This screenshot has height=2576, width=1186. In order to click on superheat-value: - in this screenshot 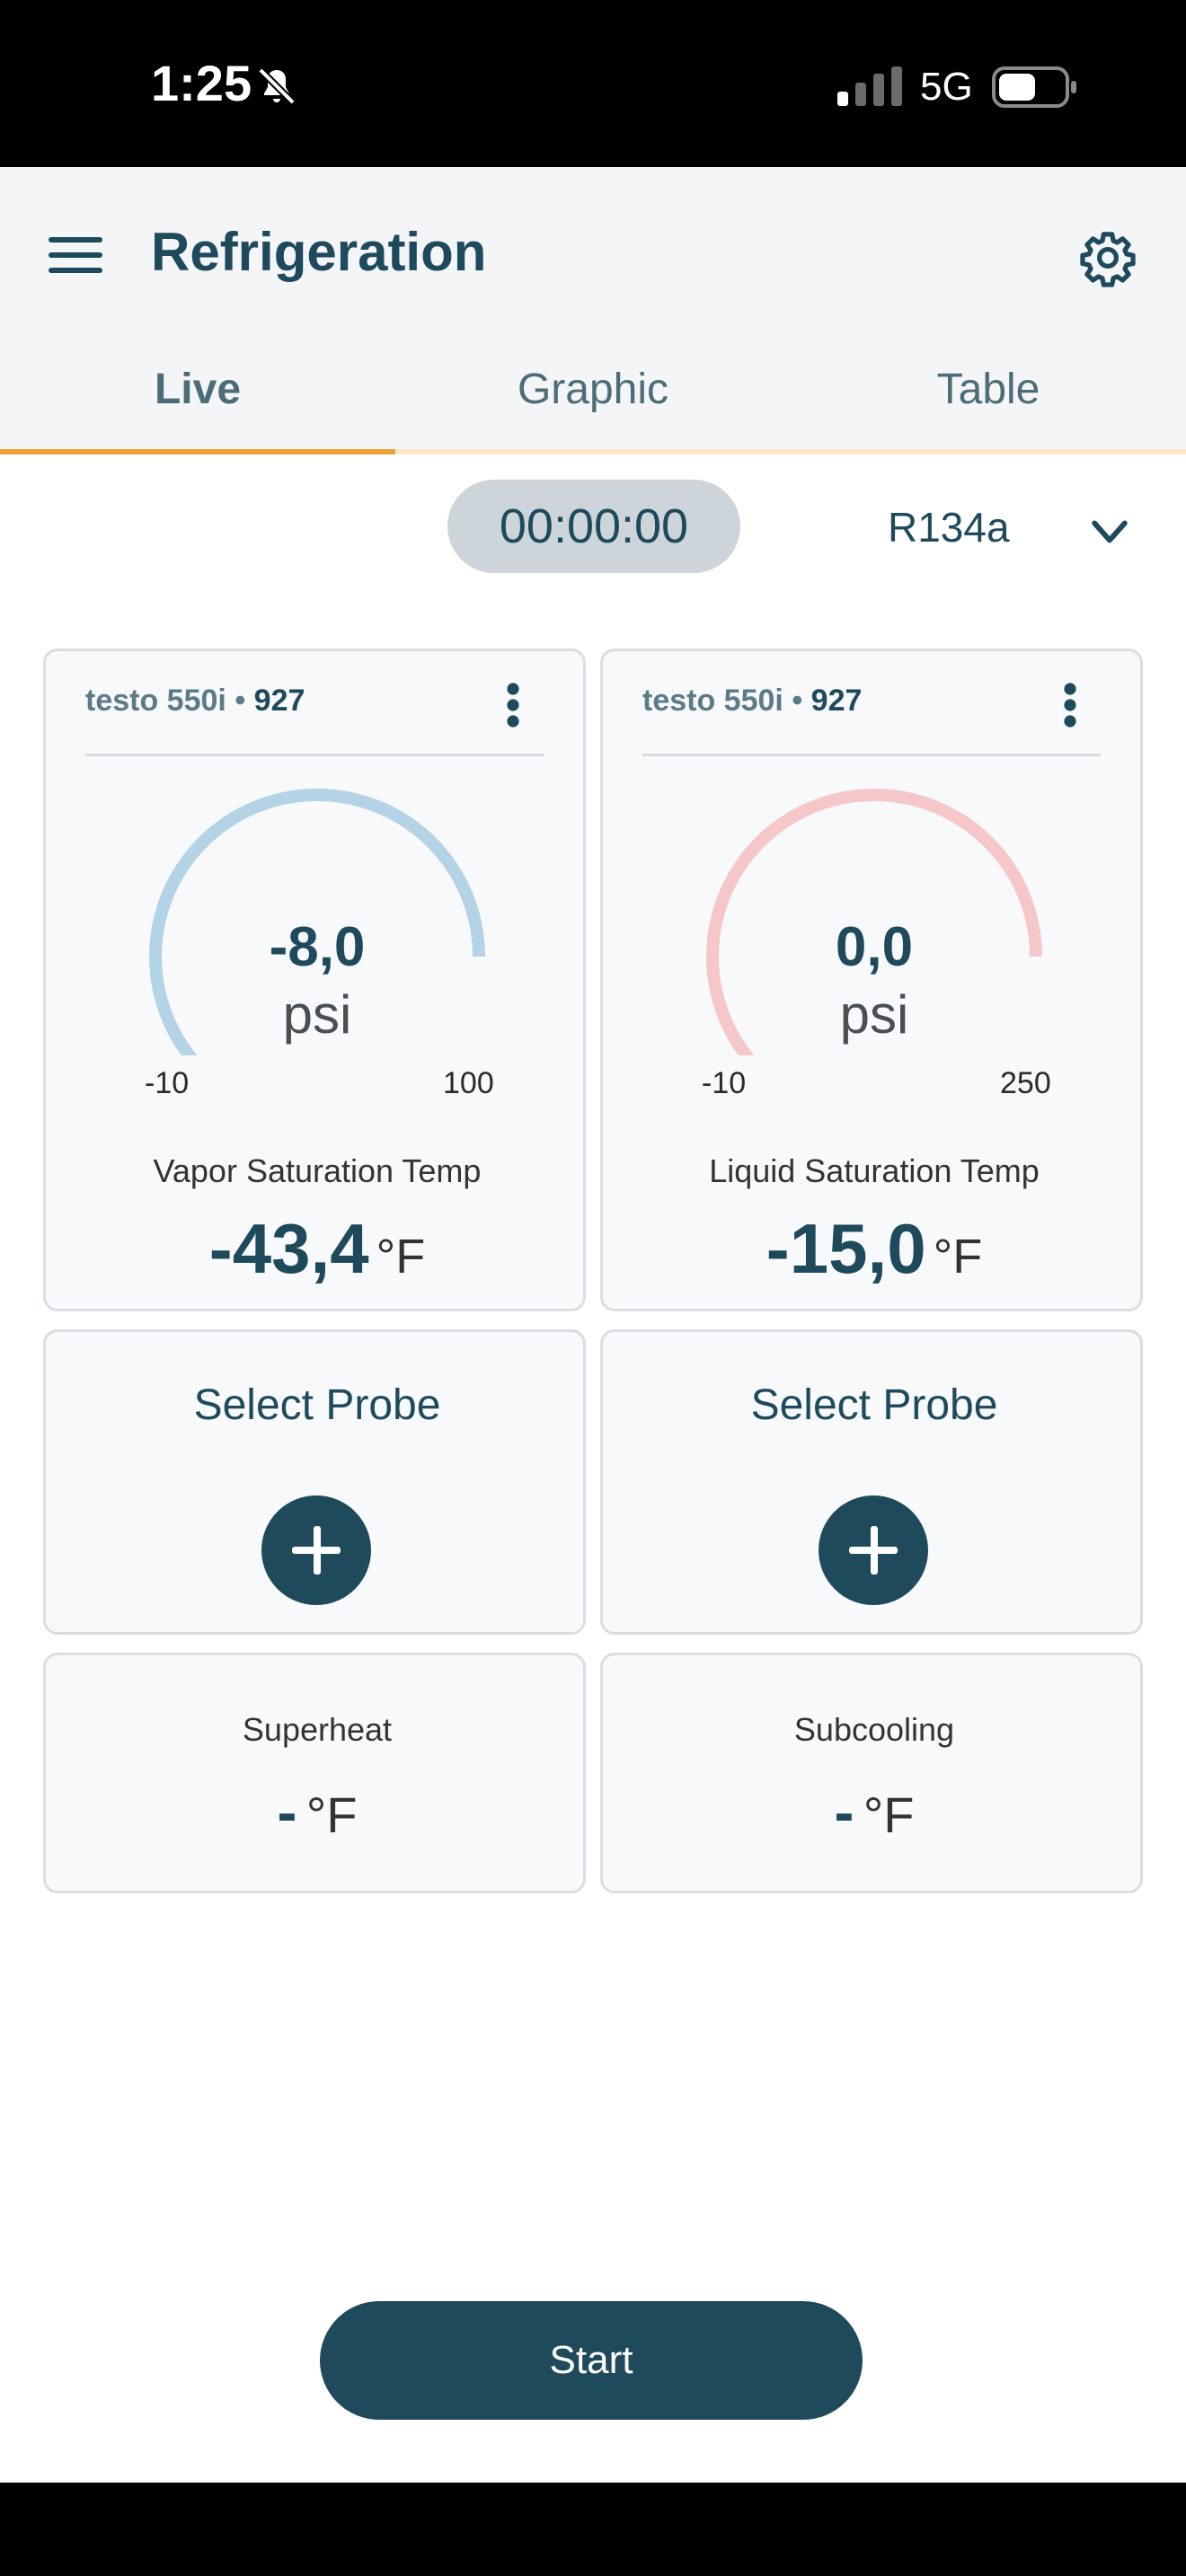, I will do `click(287, 1811)`.